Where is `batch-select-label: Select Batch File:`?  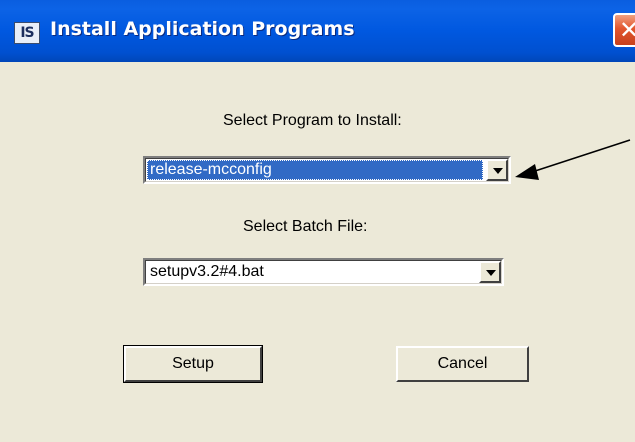
batch-select-label: Select Batch File: is located at coordinates (305, 226).